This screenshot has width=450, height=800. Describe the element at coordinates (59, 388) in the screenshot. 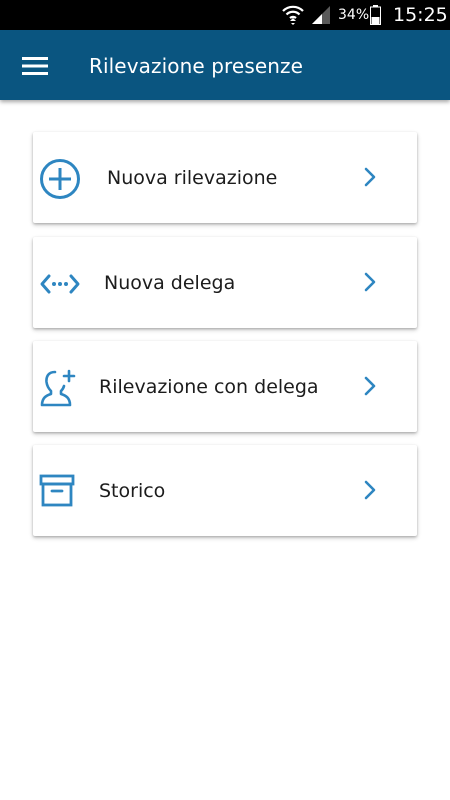

I see `person-add-icon` at that location.